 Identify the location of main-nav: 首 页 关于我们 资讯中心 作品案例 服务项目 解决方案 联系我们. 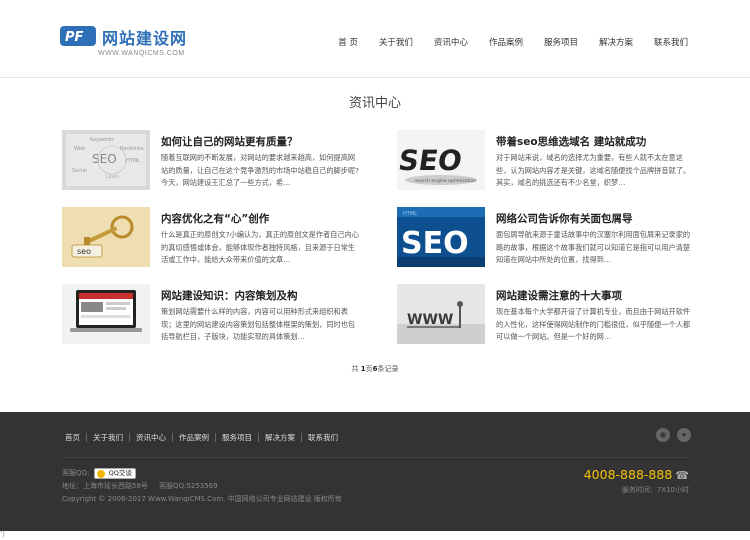
(502, 42).